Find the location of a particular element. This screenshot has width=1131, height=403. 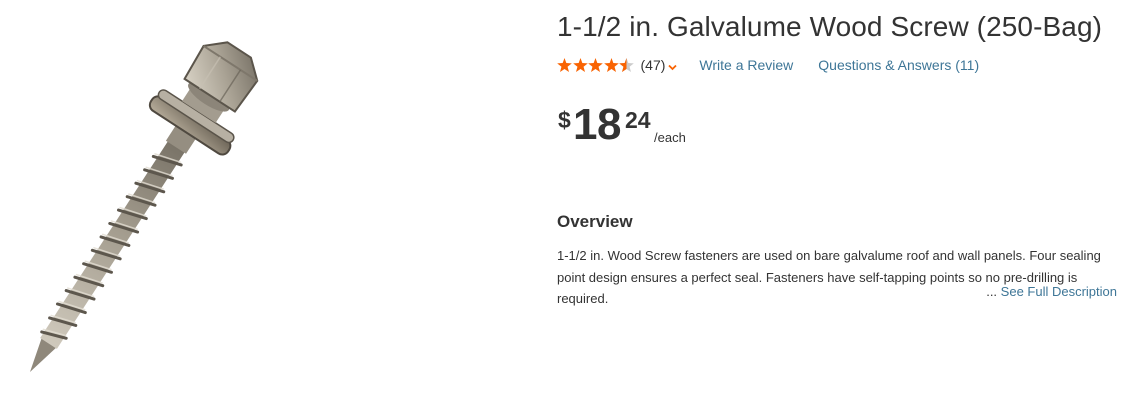

overview-heading: Overview is located at coordinates (595, 221).